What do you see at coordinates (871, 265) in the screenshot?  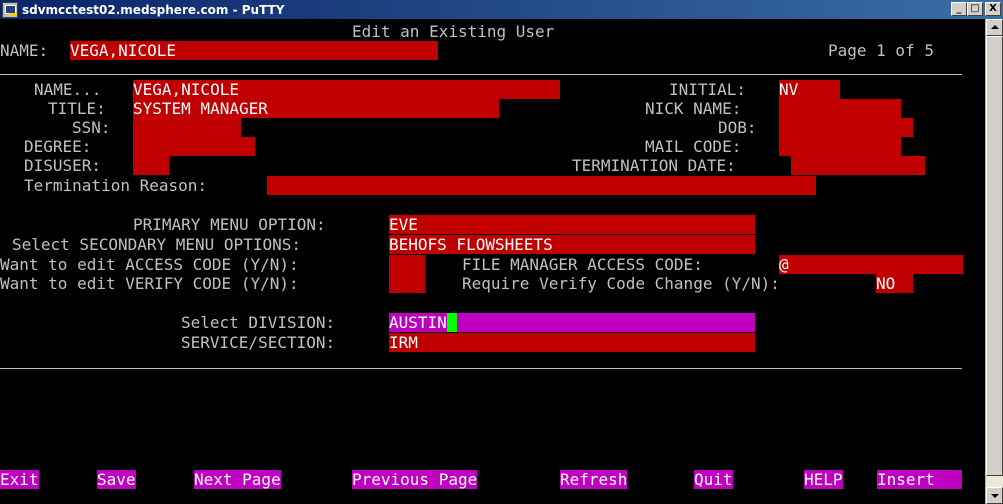 I see `file-manager-field: @` at bounding box center [871, 265].